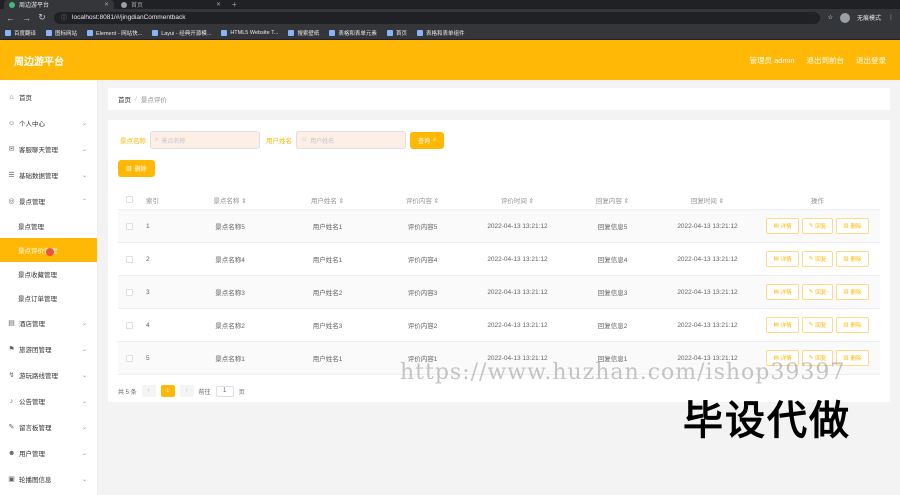 The width and height of the screenshot is (900, 495). Describe the element at coordinates (11, 97) in the screenshot. I see `home-icon: ⌂` at that location.